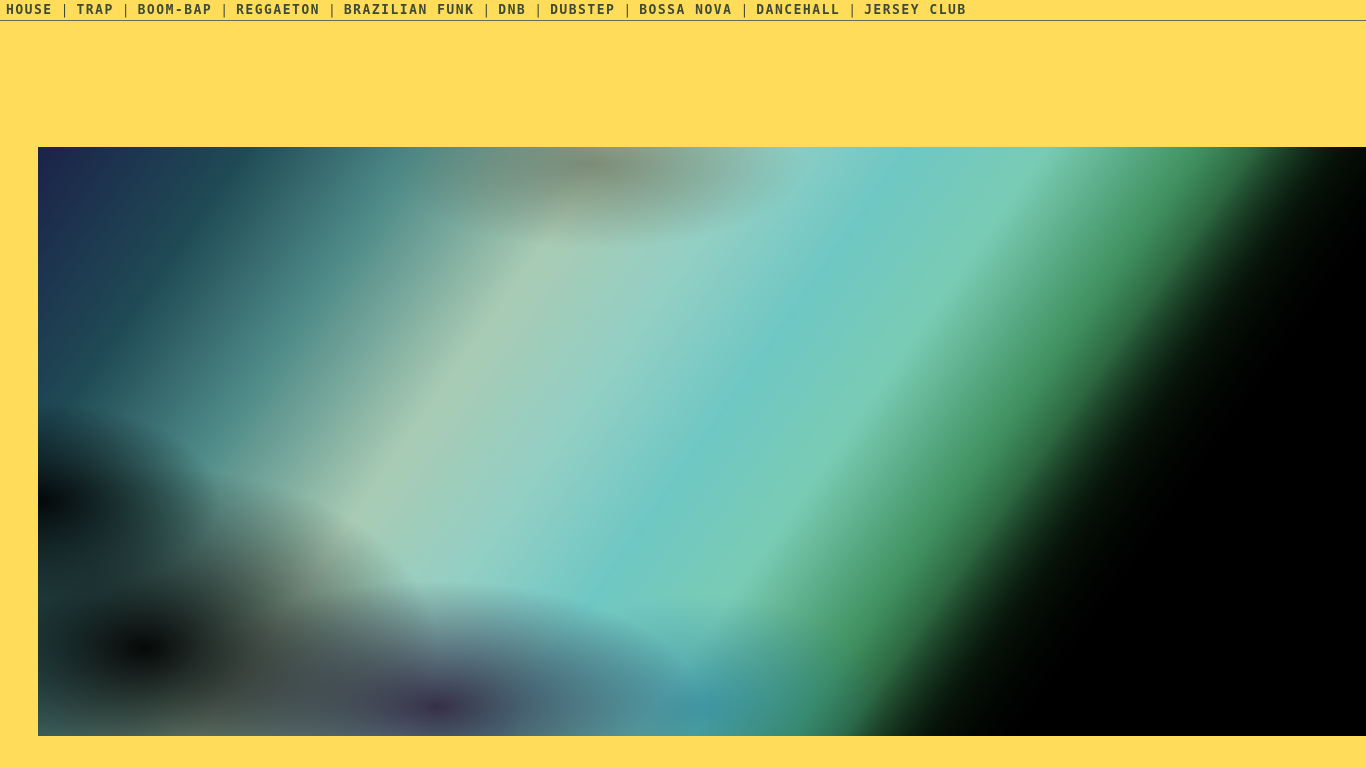 The height and width of the screenshot is (768, 1366). Describe the element at coordinates (409, 10) in the screenshot. I see `nav-item-brazilian-funk: BRAZILIAN FUNK` at that location.